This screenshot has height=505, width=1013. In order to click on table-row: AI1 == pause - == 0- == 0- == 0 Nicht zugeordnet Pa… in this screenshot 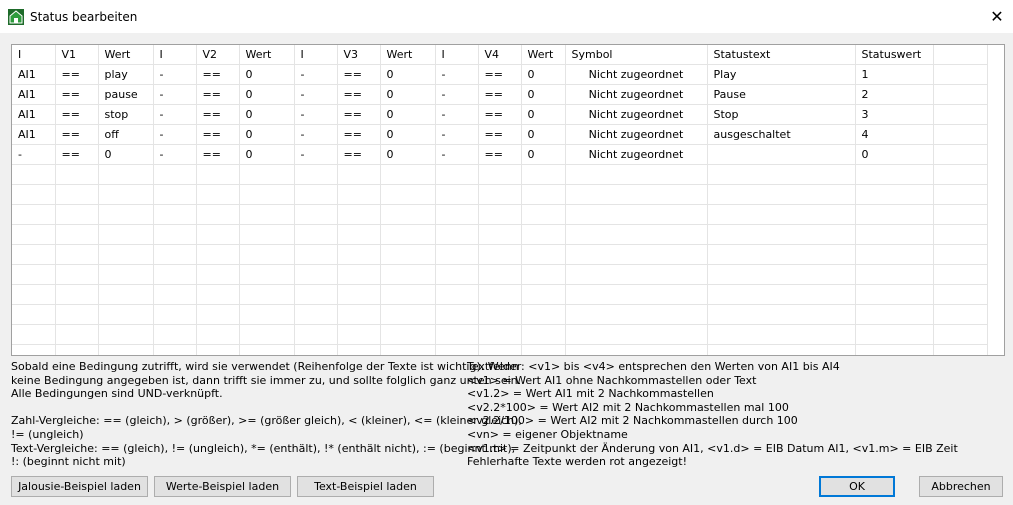, I will do `click(500, 94)`.